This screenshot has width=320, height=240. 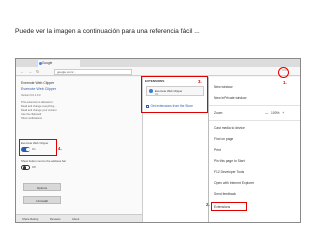 I want to click on permission-line: This extension is allowed to:, so click(x=37, y=102).